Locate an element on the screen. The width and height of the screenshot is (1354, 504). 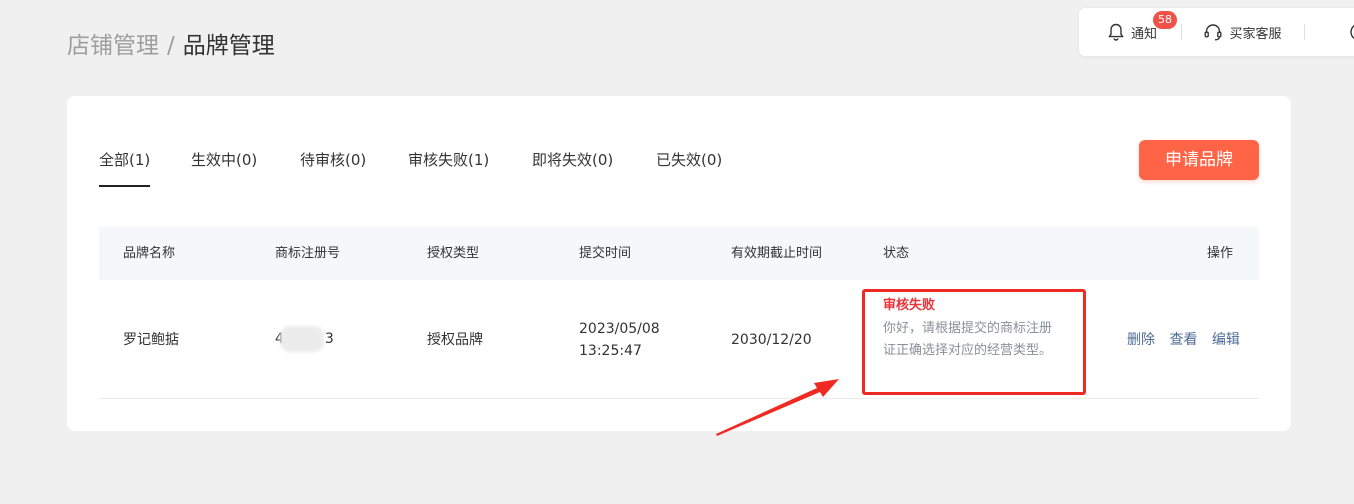
headset-icon is located at coordinates (1213, 32).